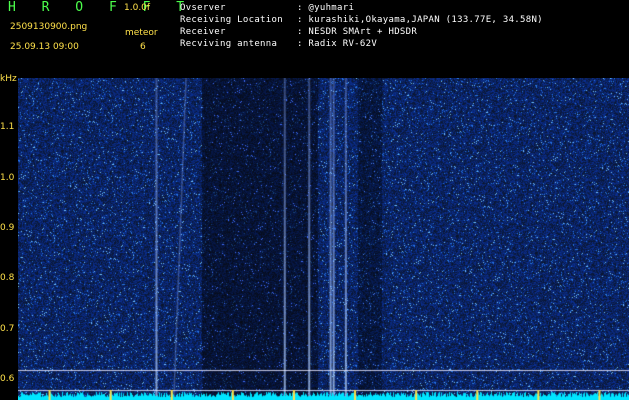 The width and height of the screenshot is (629, 400). Describe the element at coordinates (7, 378) in the screenshot. I see `y-tick-label: 0.6` at that location.